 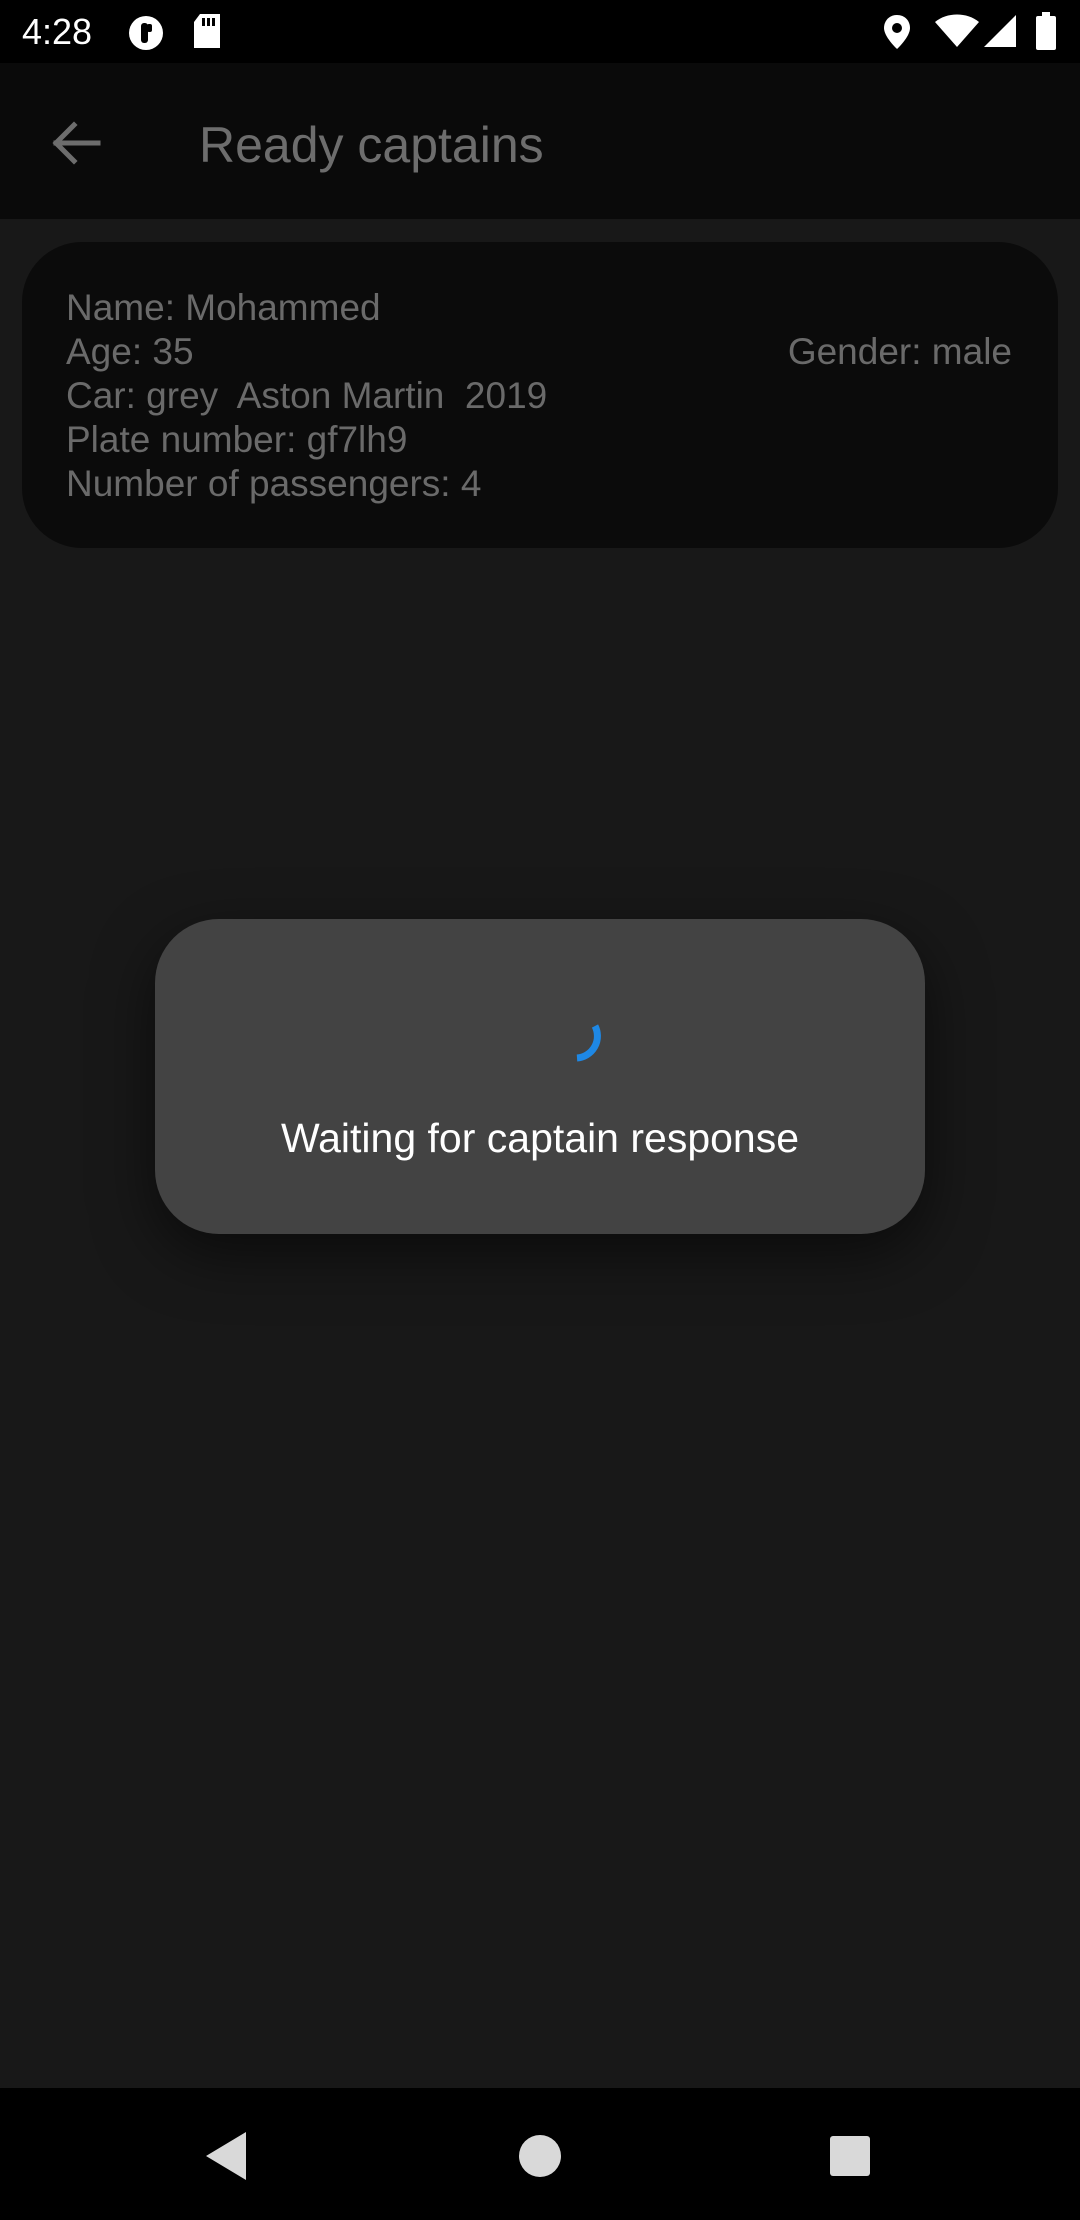 I want to click on captain-gender: Gender: male, so click(x=899, y=351).